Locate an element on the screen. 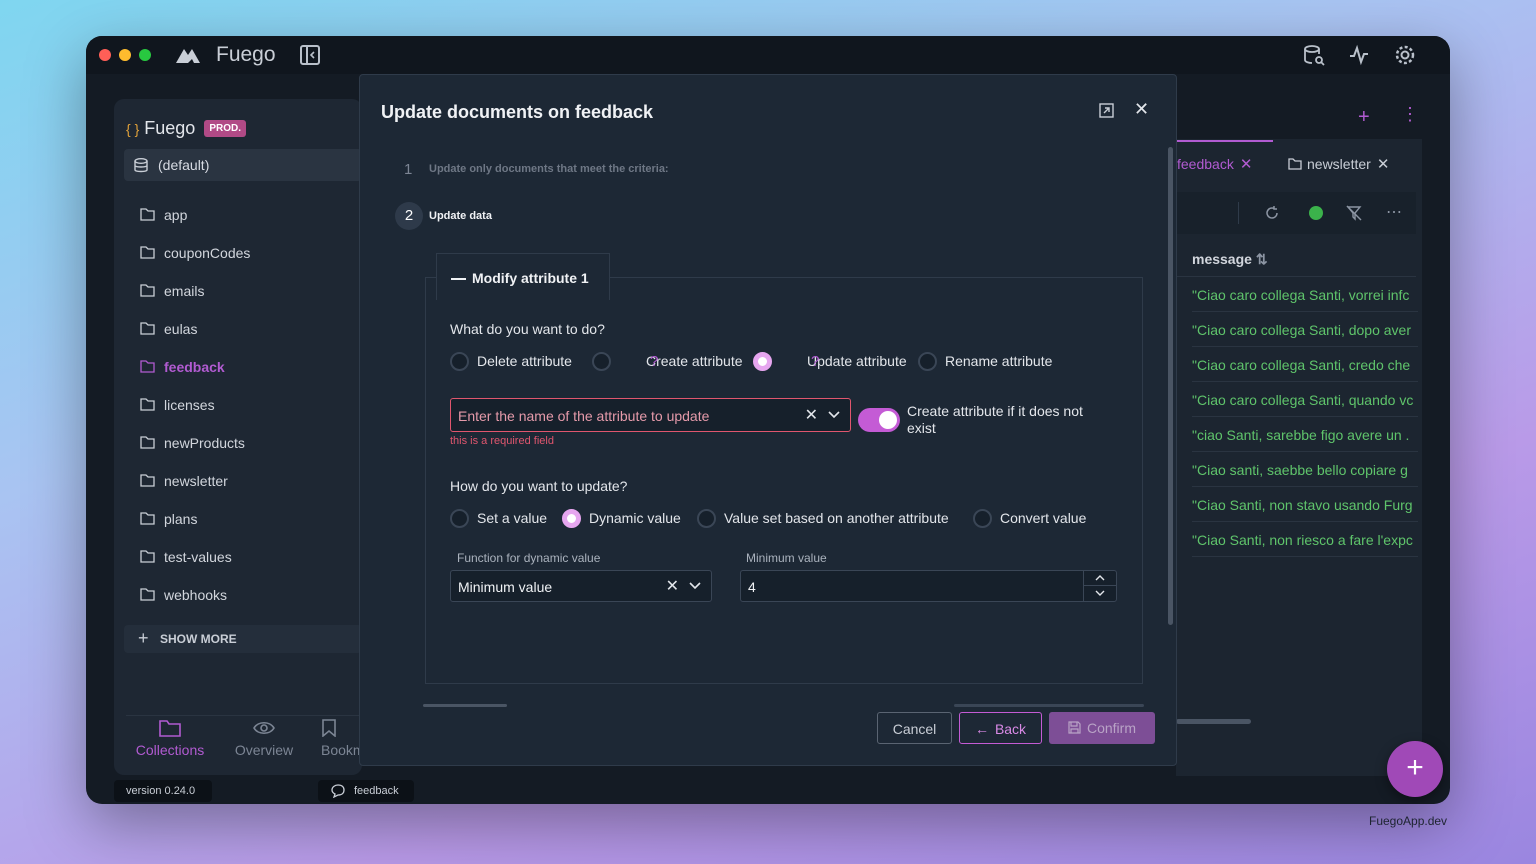  sidebar-item-label: test-values is located at coordinates (198, 557).